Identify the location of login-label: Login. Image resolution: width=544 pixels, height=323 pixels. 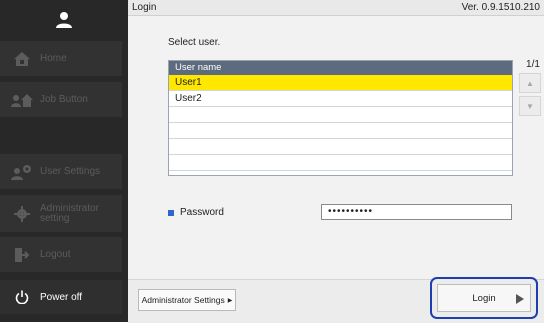
(484, 298).